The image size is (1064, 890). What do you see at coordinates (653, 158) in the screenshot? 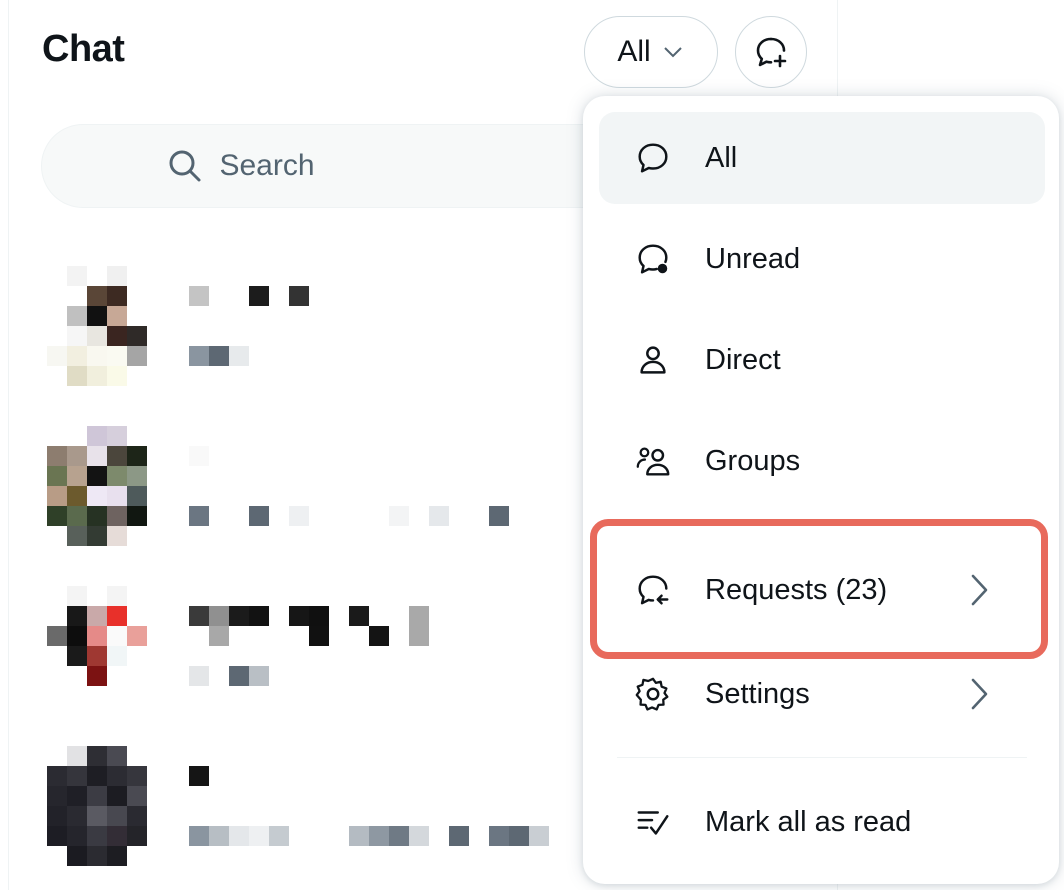
I see `chat-bubble-icon` at bounding box center [653, 158].